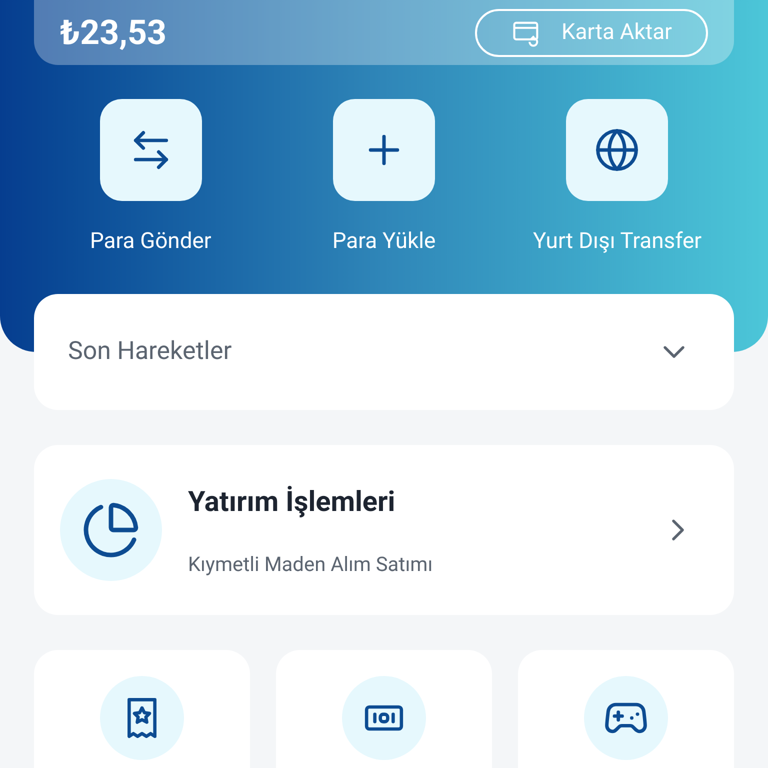 Image resolution: width=768 pixels, height=768 pixels. What do you see at coordinates (384, 352) in the screenshot?
I see `recent-transactions-panel: Son Hareketler` at bounding box center [384, 352].